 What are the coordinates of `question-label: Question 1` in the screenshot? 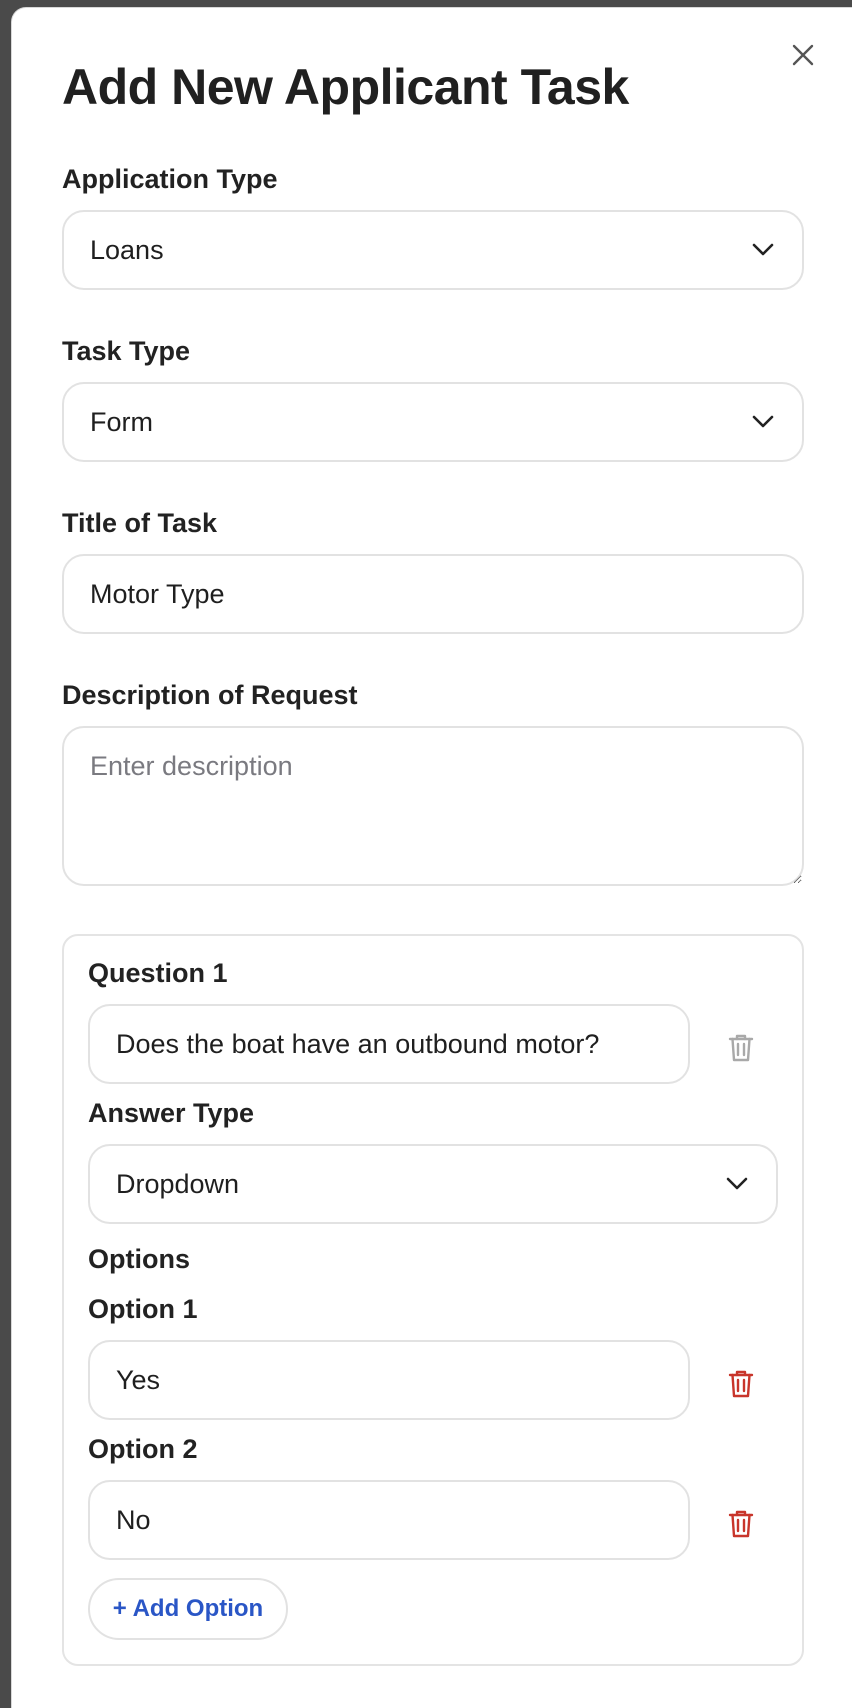 It's located at (158, 973).